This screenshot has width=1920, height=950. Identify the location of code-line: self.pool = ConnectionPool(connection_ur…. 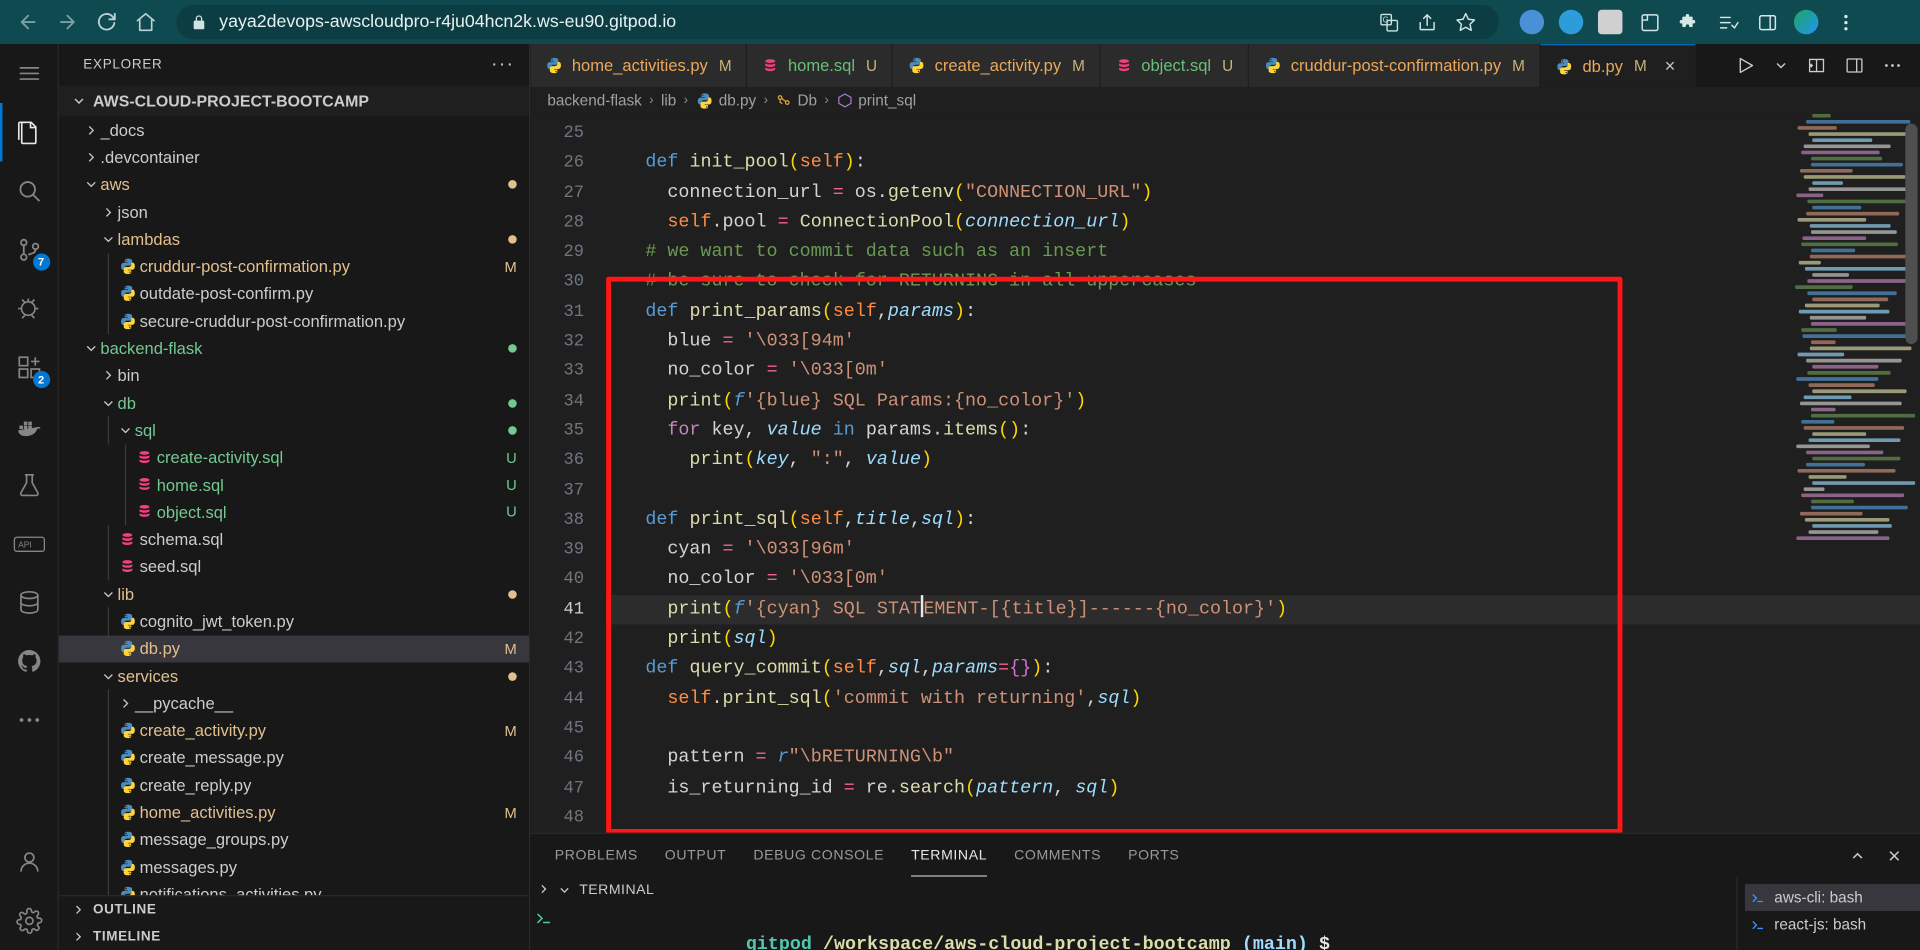
(1263, 223).